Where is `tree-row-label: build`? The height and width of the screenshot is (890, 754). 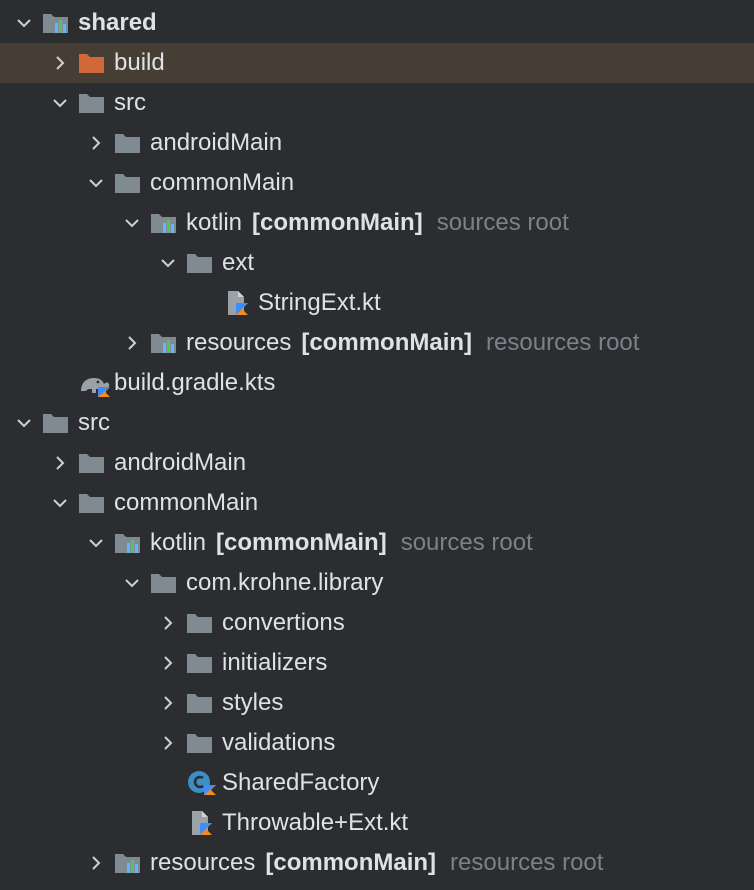
tree-row-label: build is located at coordinates (139, 62).